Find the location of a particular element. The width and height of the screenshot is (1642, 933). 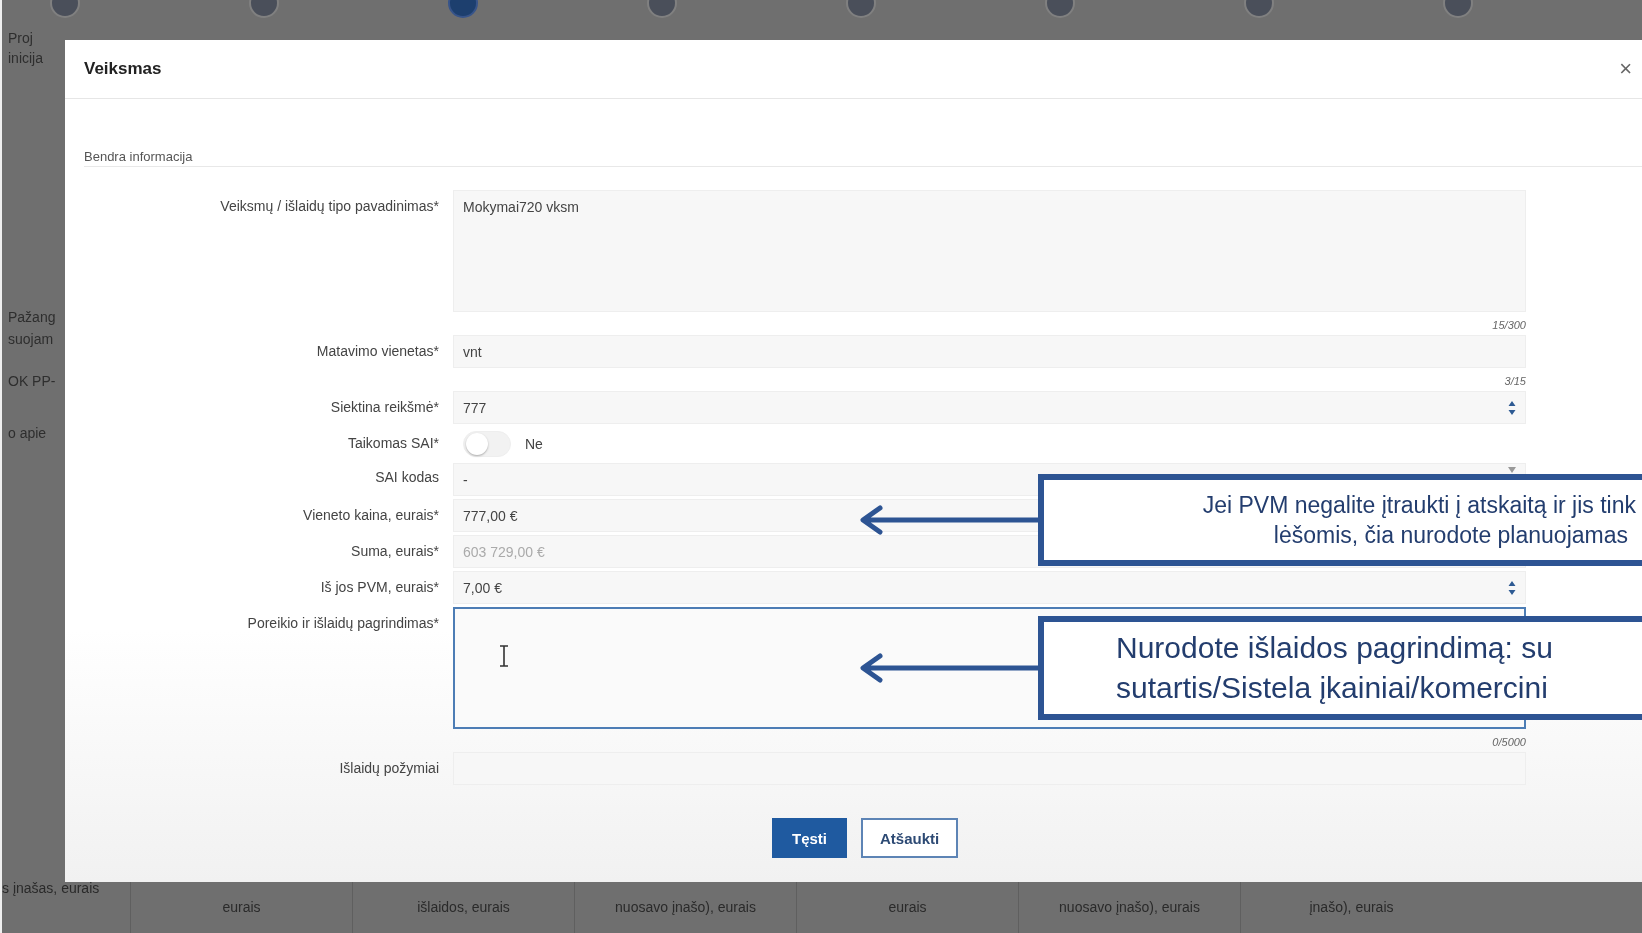

continue-button: Tęsti is located at coordinates (809, 838).